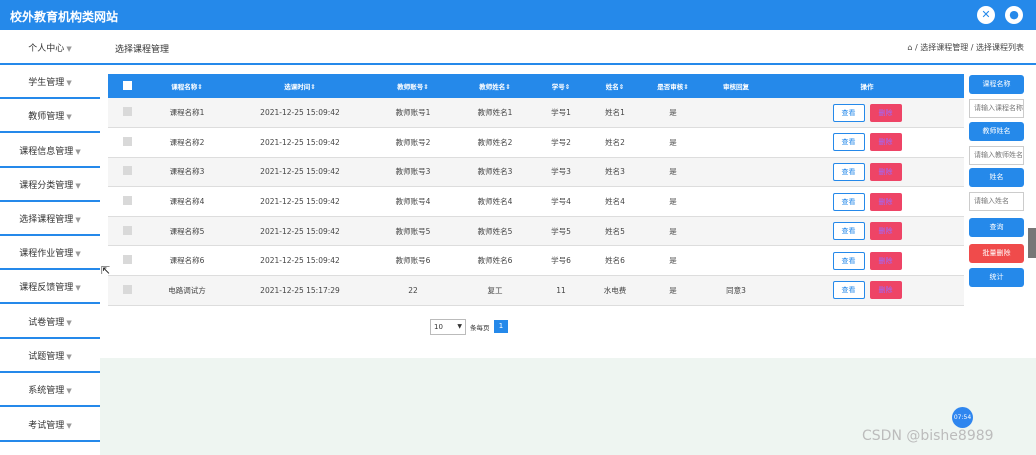  Describe the element at coordinates (615, 113) in the screenshot. I see `table-cell: 姓名1` at that location.